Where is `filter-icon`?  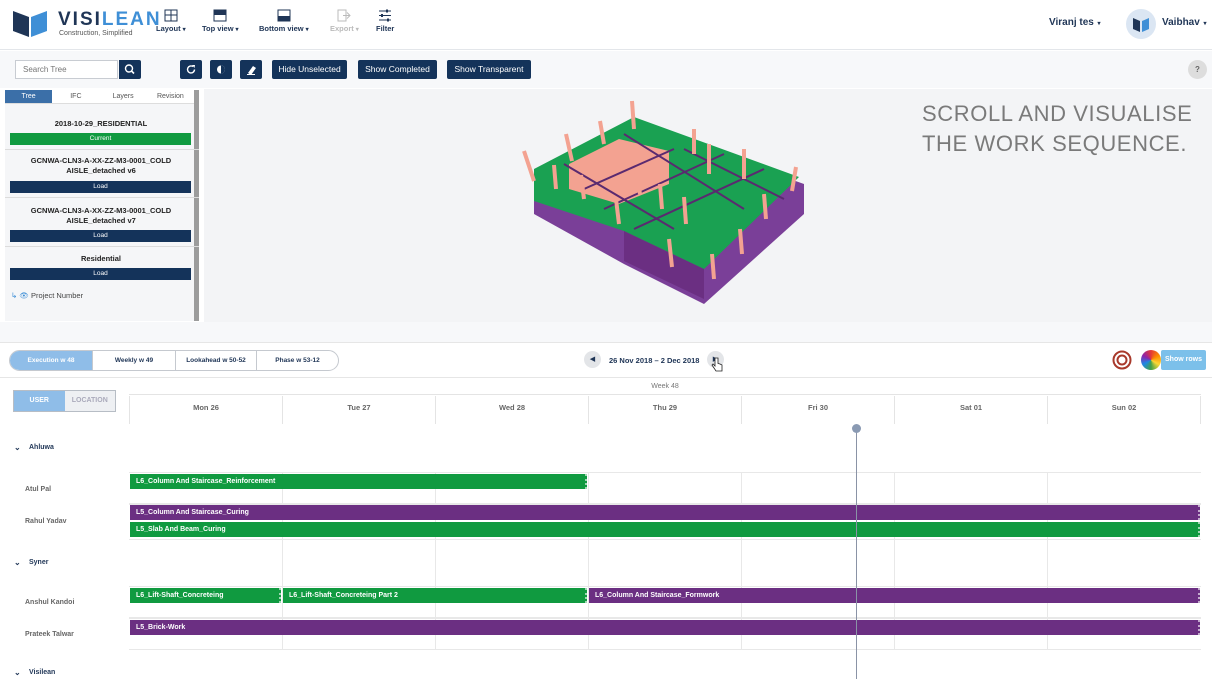
filter-icon is located at coordinates (385, 15).